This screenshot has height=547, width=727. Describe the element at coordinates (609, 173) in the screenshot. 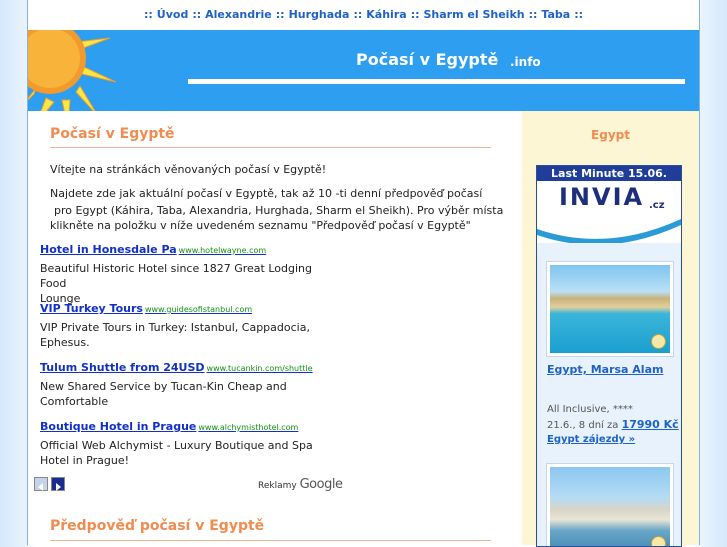

I see `last-minute-header: Last Minute 15.06.` at that location.